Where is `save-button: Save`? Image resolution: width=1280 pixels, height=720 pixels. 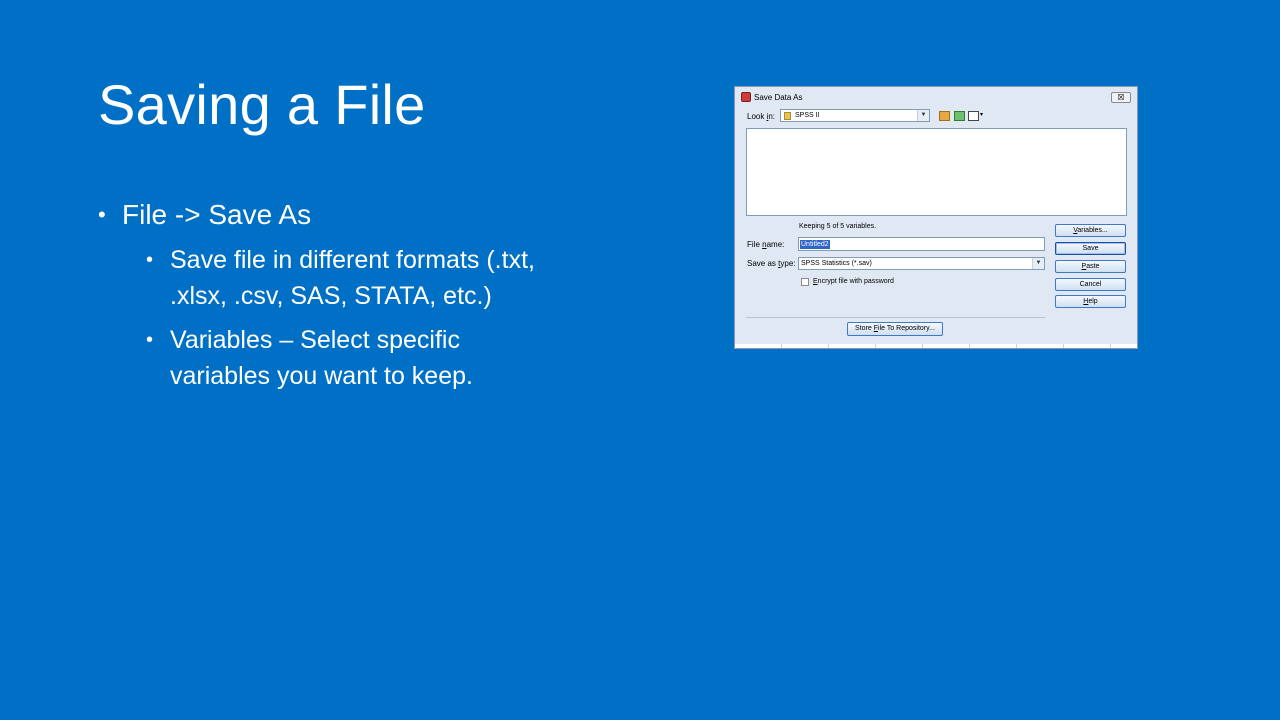
save-button: Save is located at coordinates (1090, 248).